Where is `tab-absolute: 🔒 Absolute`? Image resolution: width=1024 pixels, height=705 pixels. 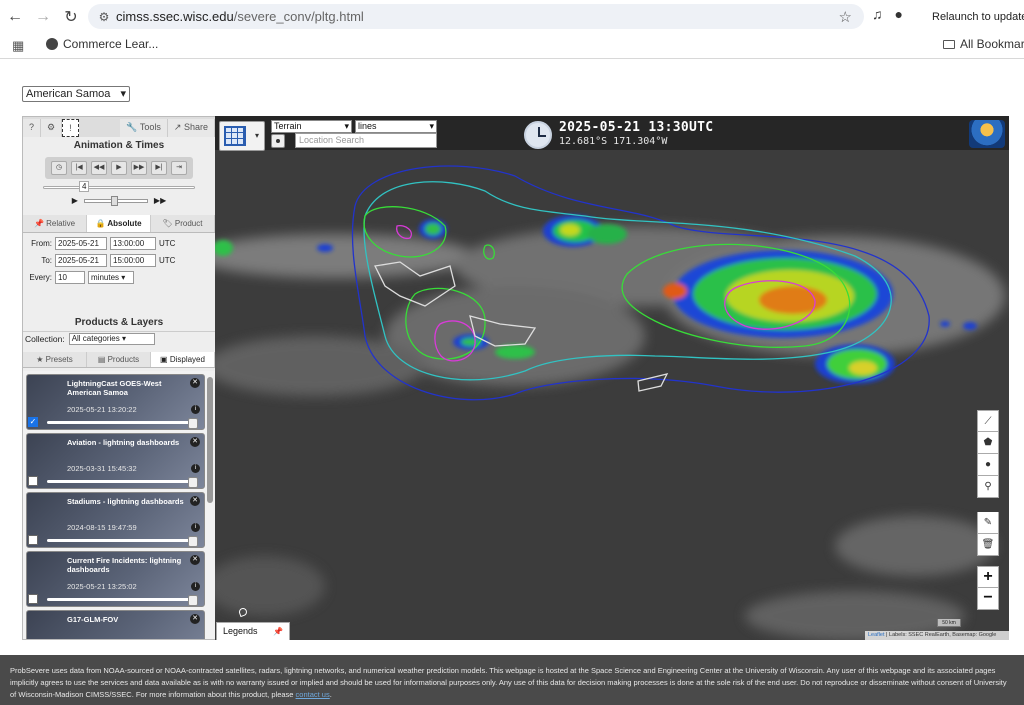
tab-absolute: 🔒 Absolute is located at coordinates (119, 223).